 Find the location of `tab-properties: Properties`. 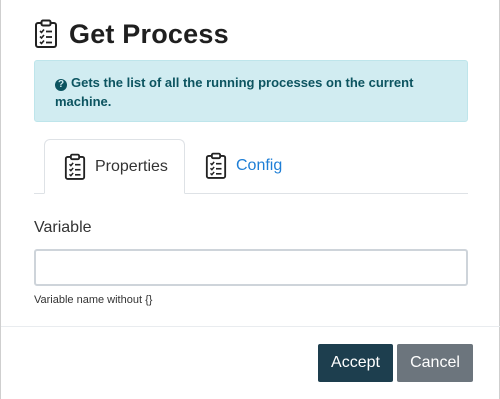

tab-properties: Properties is located at coordinates (114, 166).